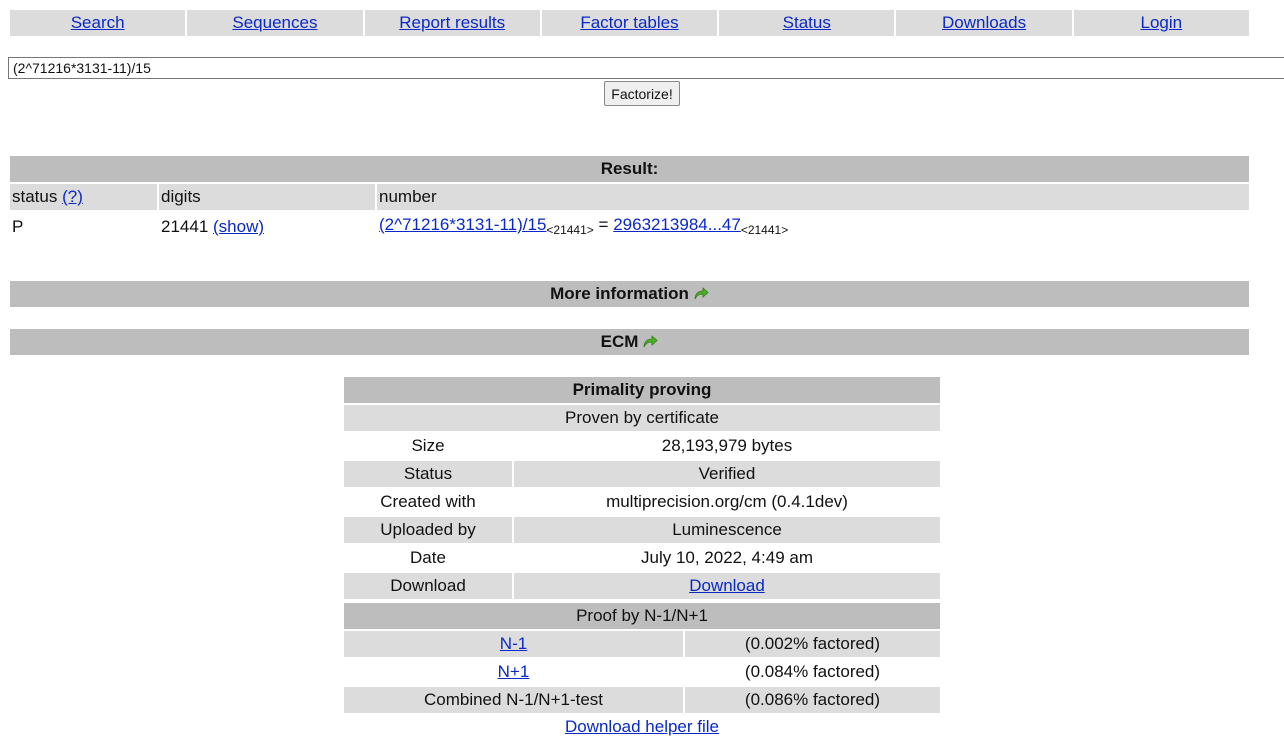  Describe the element at coordinates (727, 530) in the screenshot. I see `uploaded-by-value: Luminescence` at that location.